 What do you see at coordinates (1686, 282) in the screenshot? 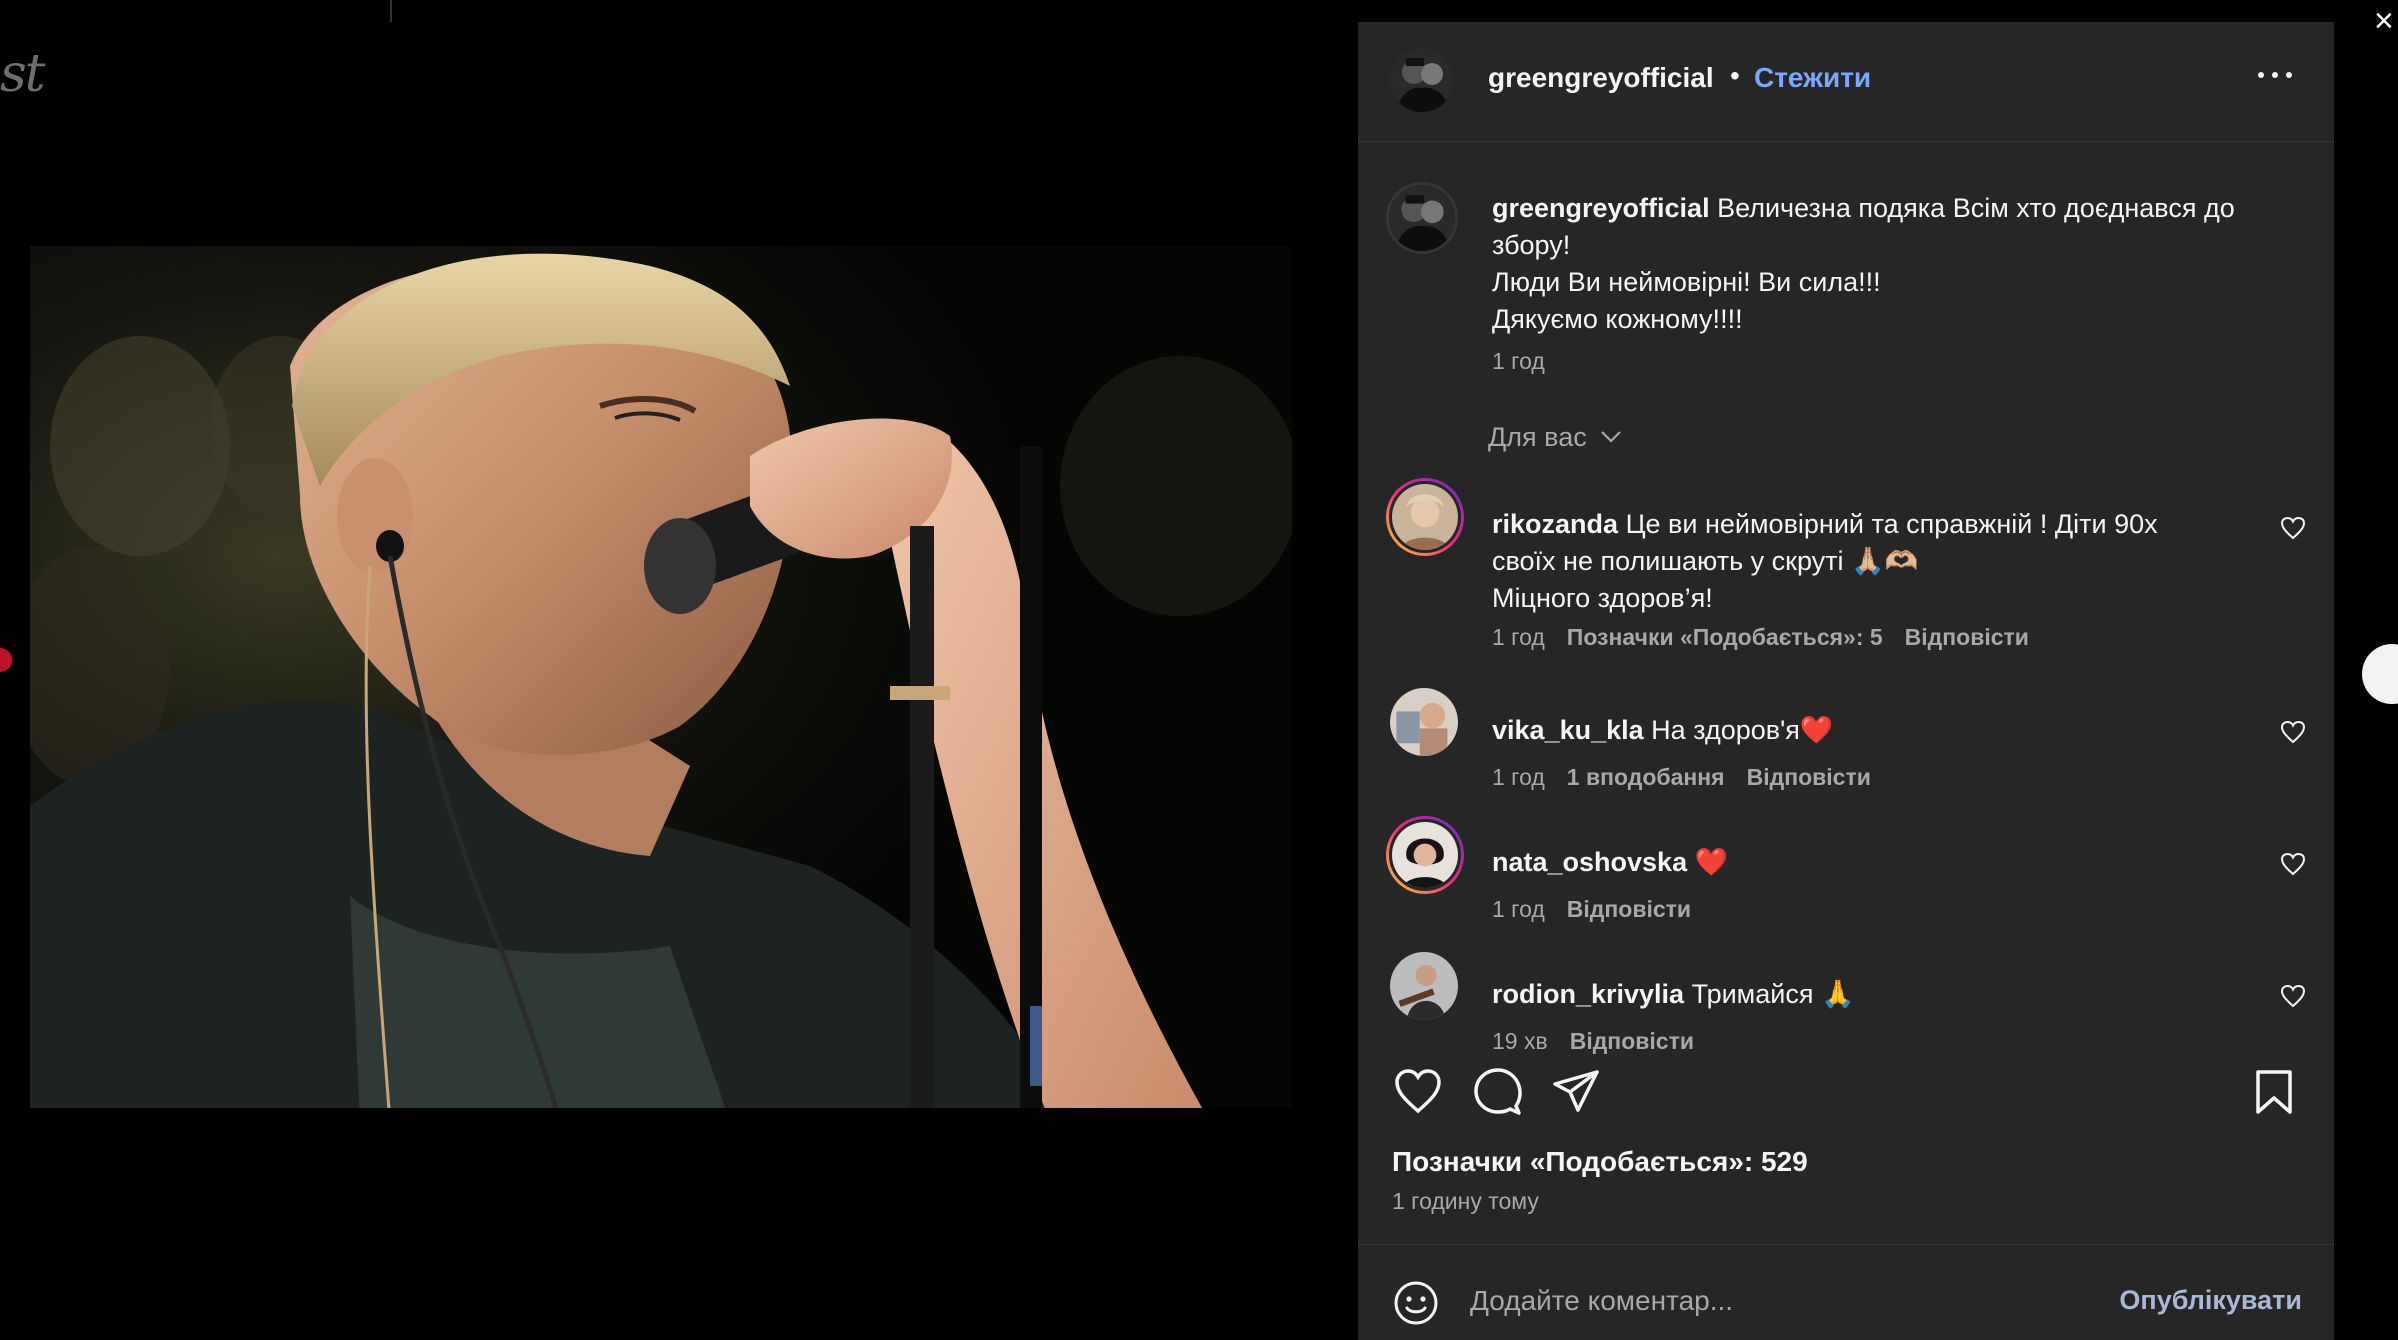
I see `caption-line: Люди Ви неймовірні! Ви сила!!!` at bounding box center [1686, 282].